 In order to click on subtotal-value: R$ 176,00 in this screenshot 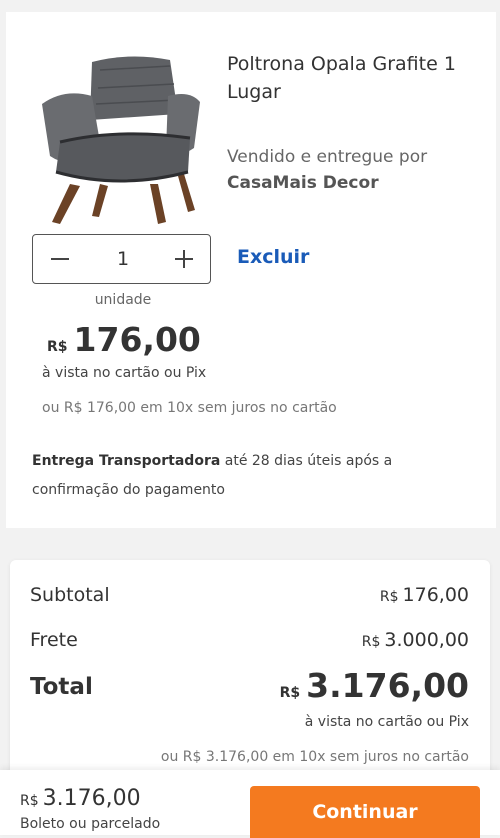, I will do `click(424, 595)`.